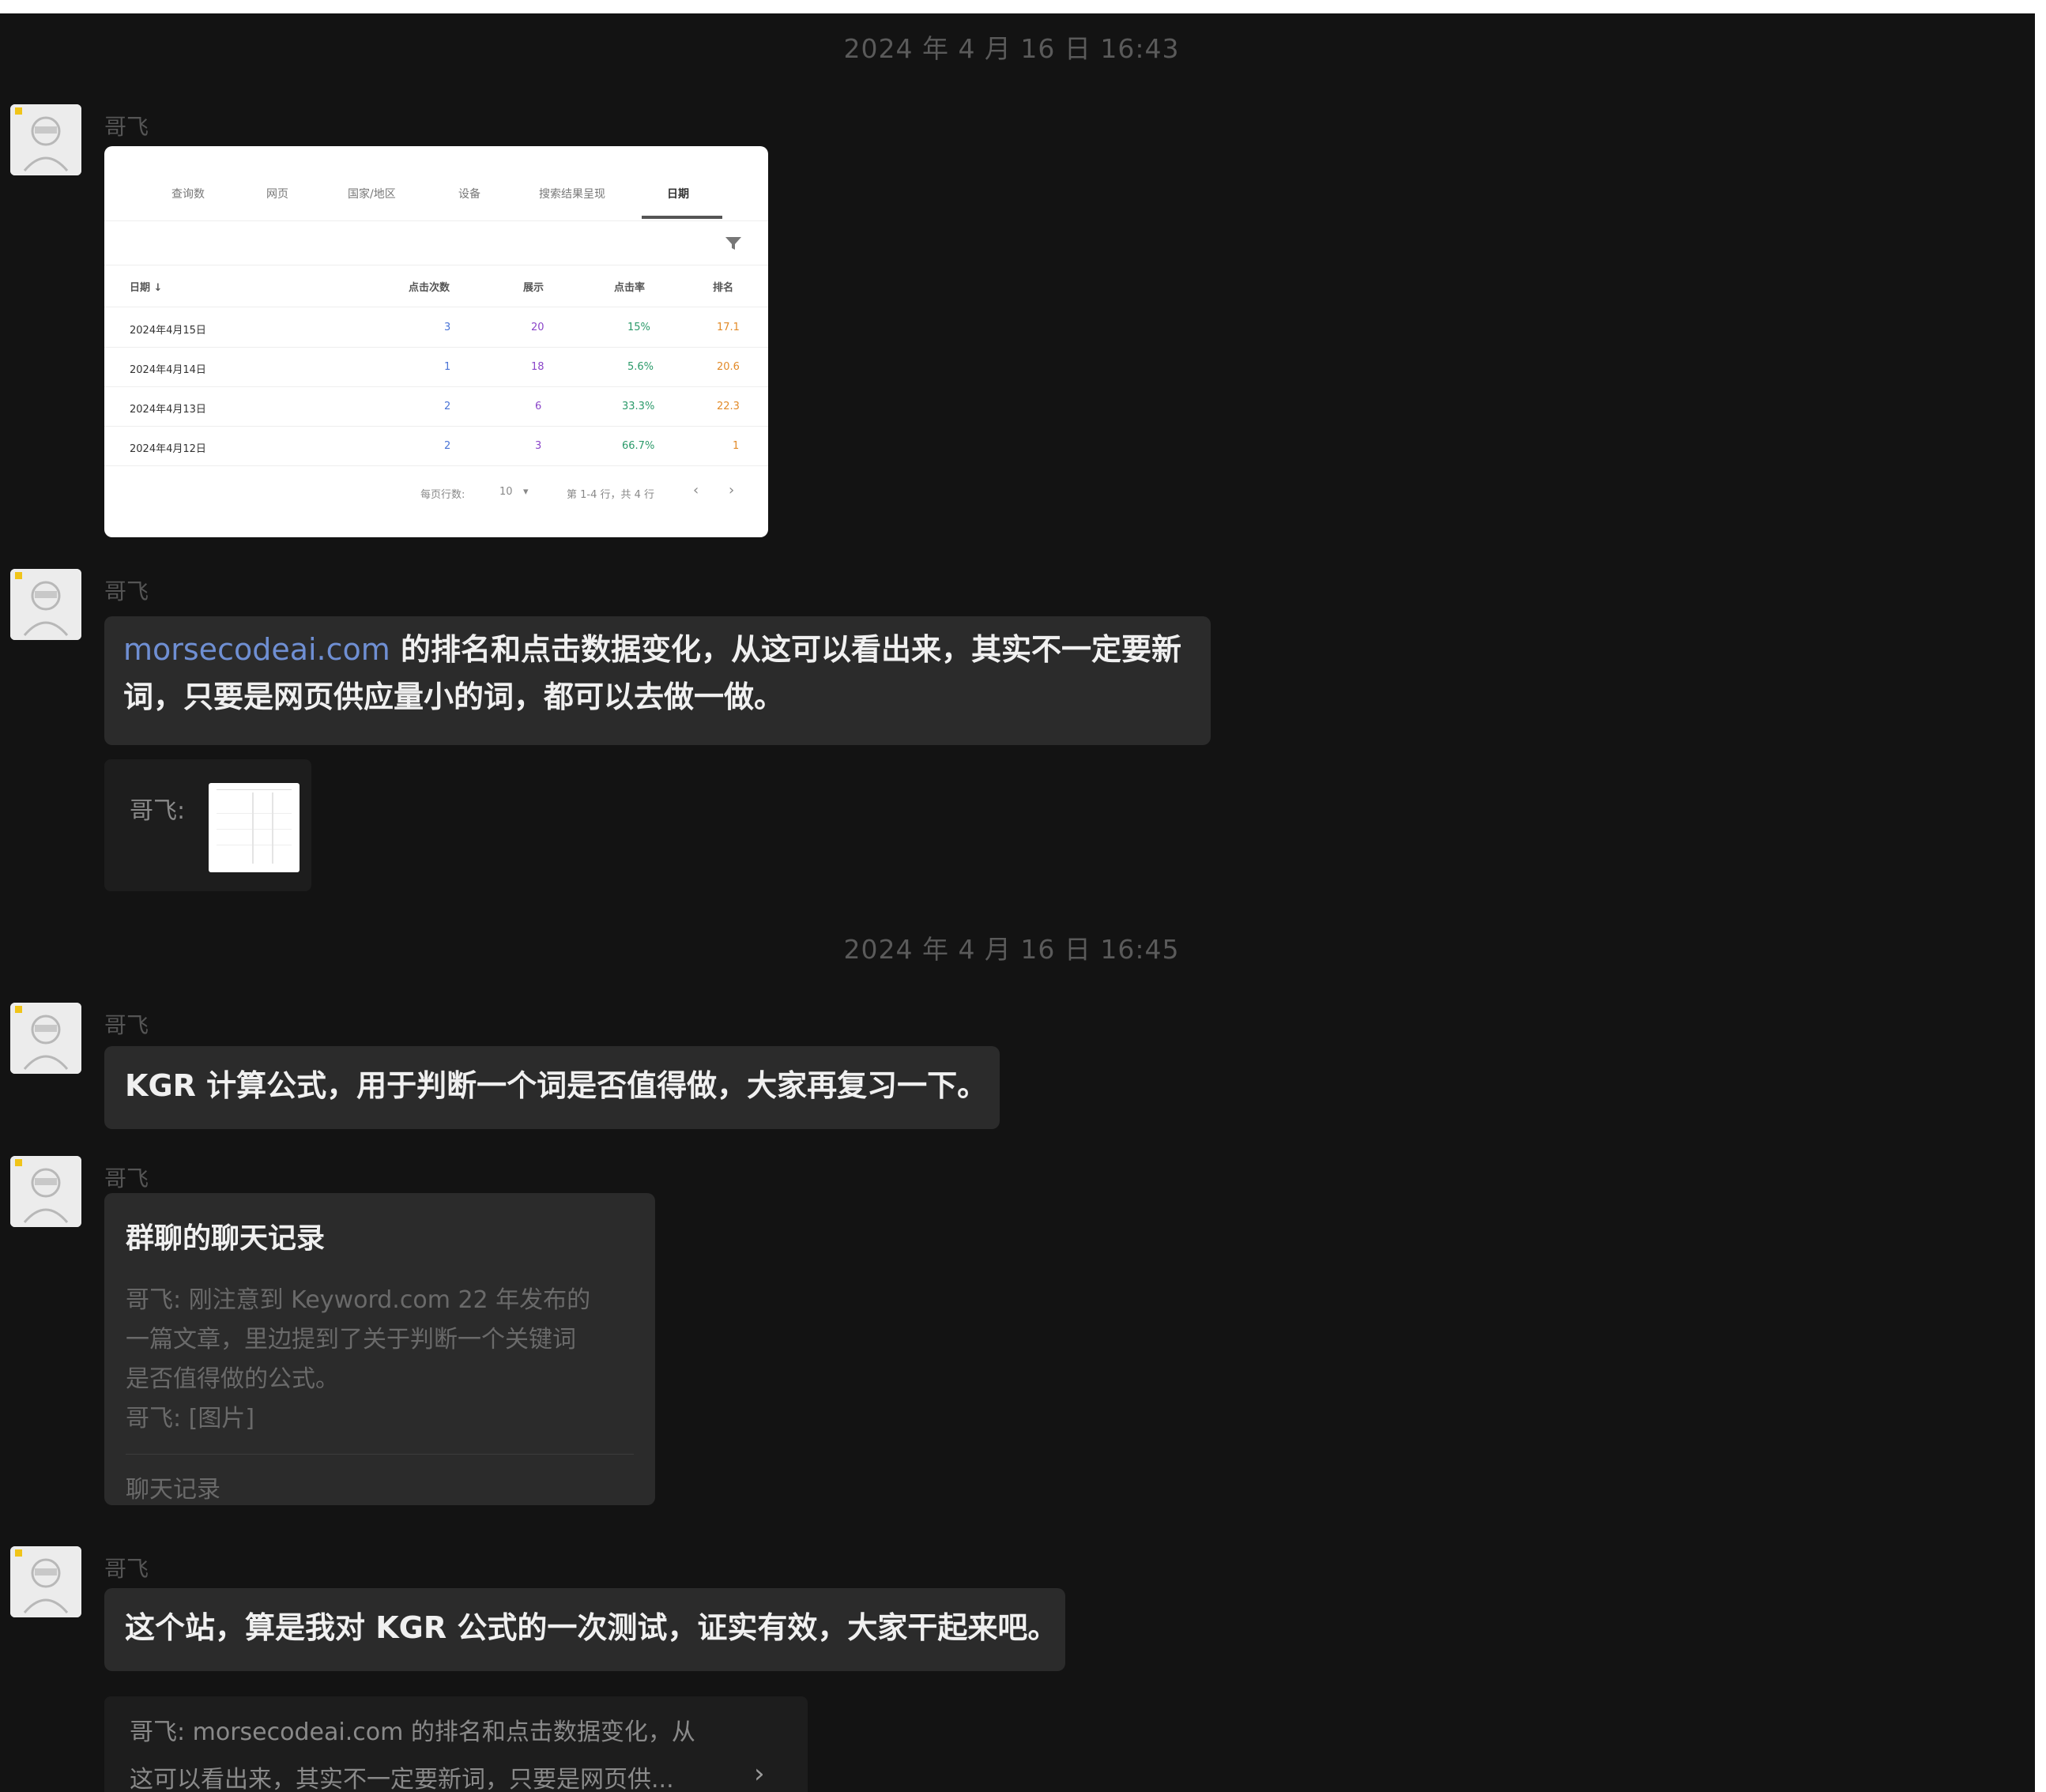  I want to click on table-cell-position: 22.3, so click(729, 406).